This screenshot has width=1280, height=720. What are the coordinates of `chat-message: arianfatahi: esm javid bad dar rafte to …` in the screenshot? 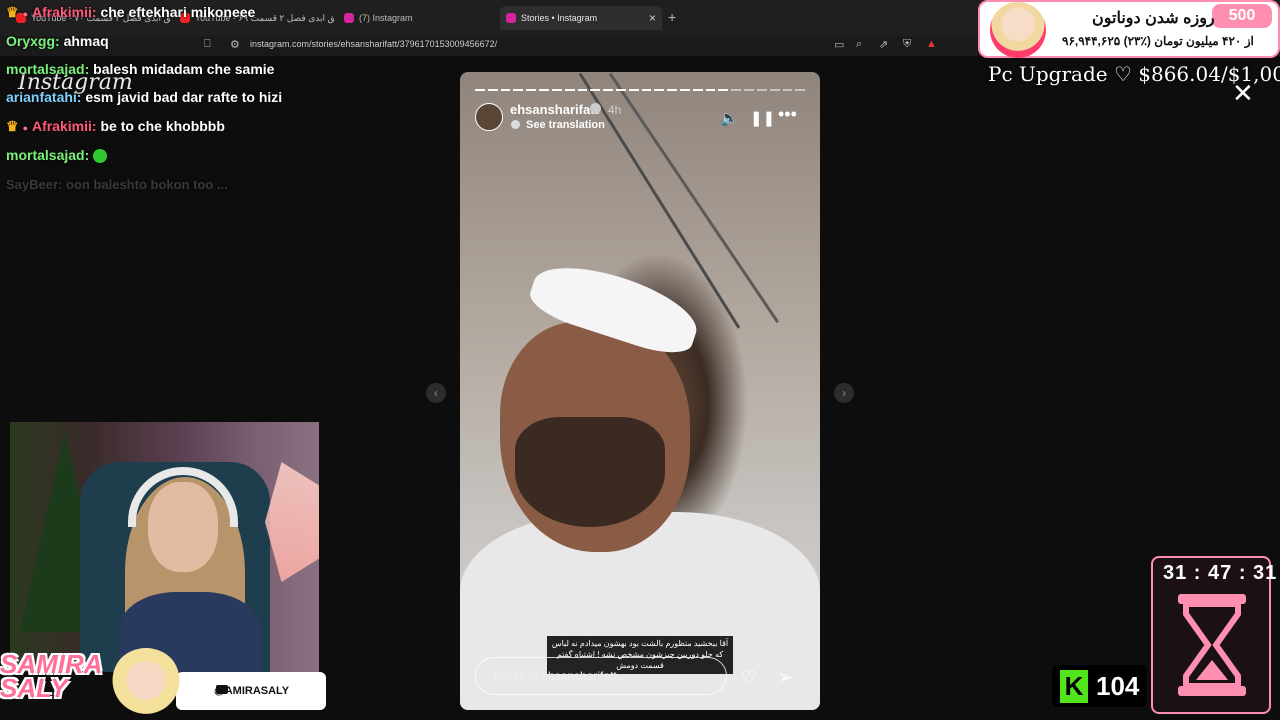 It's located at (144, 97).